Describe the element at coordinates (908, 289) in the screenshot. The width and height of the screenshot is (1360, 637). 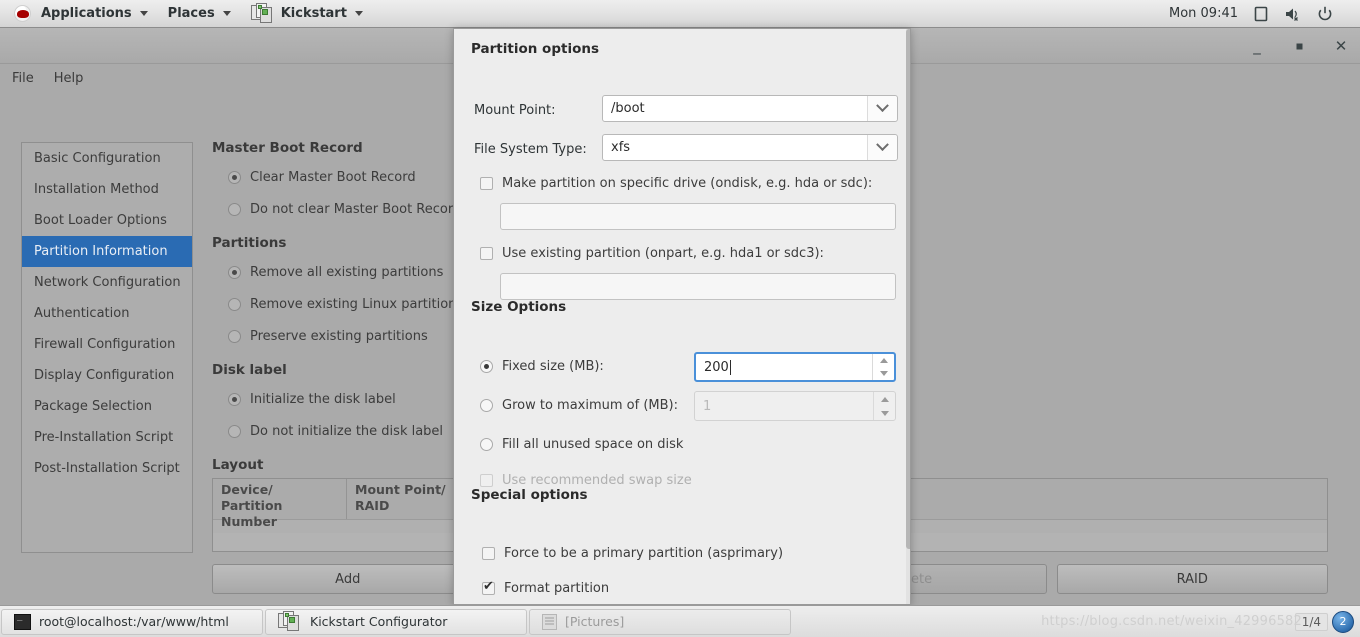
I see `dialog-scrollbar-thumb` at that location.